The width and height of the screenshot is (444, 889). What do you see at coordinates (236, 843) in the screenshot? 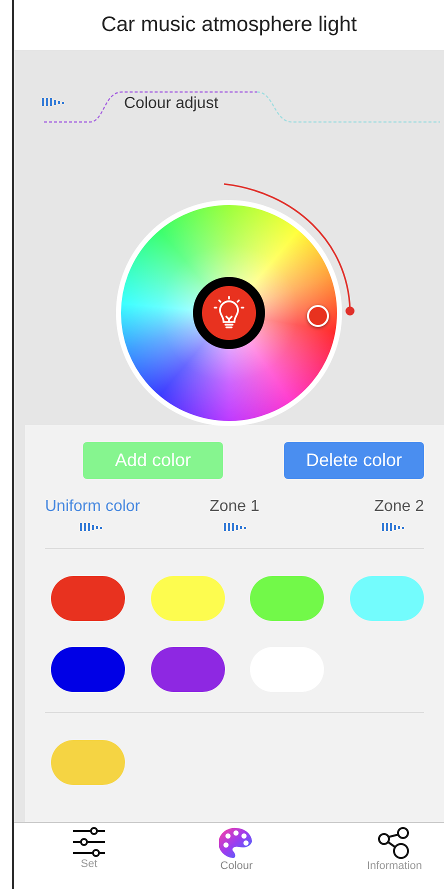
I see `palette-icon` at bounding box center [236, 843].